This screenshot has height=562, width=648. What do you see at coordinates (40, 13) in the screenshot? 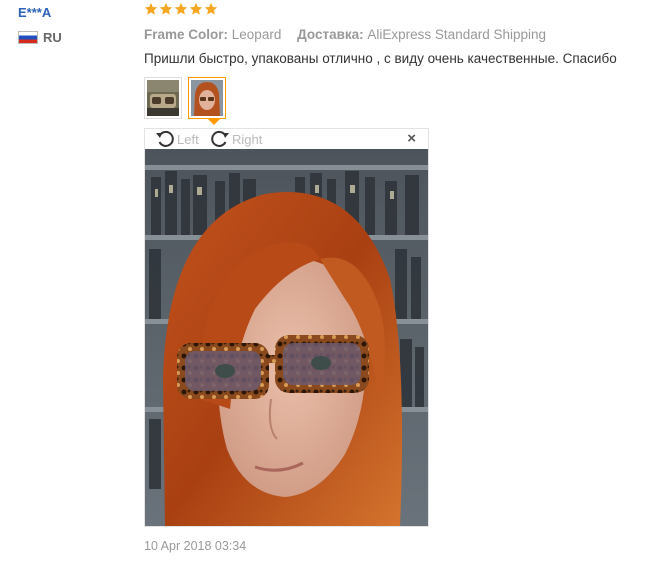
I see `reviewer-name: E***A` at bounding box center [40, 13].